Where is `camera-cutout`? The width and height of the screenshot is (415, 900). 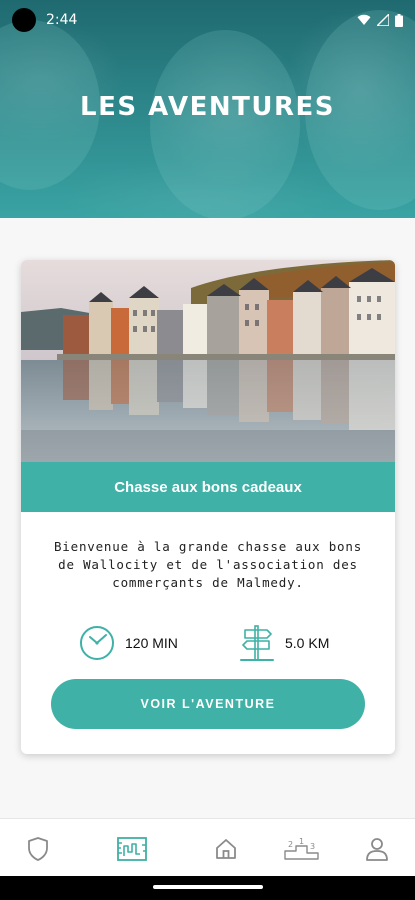 camera-cutout is located at coordinates (24, 20).